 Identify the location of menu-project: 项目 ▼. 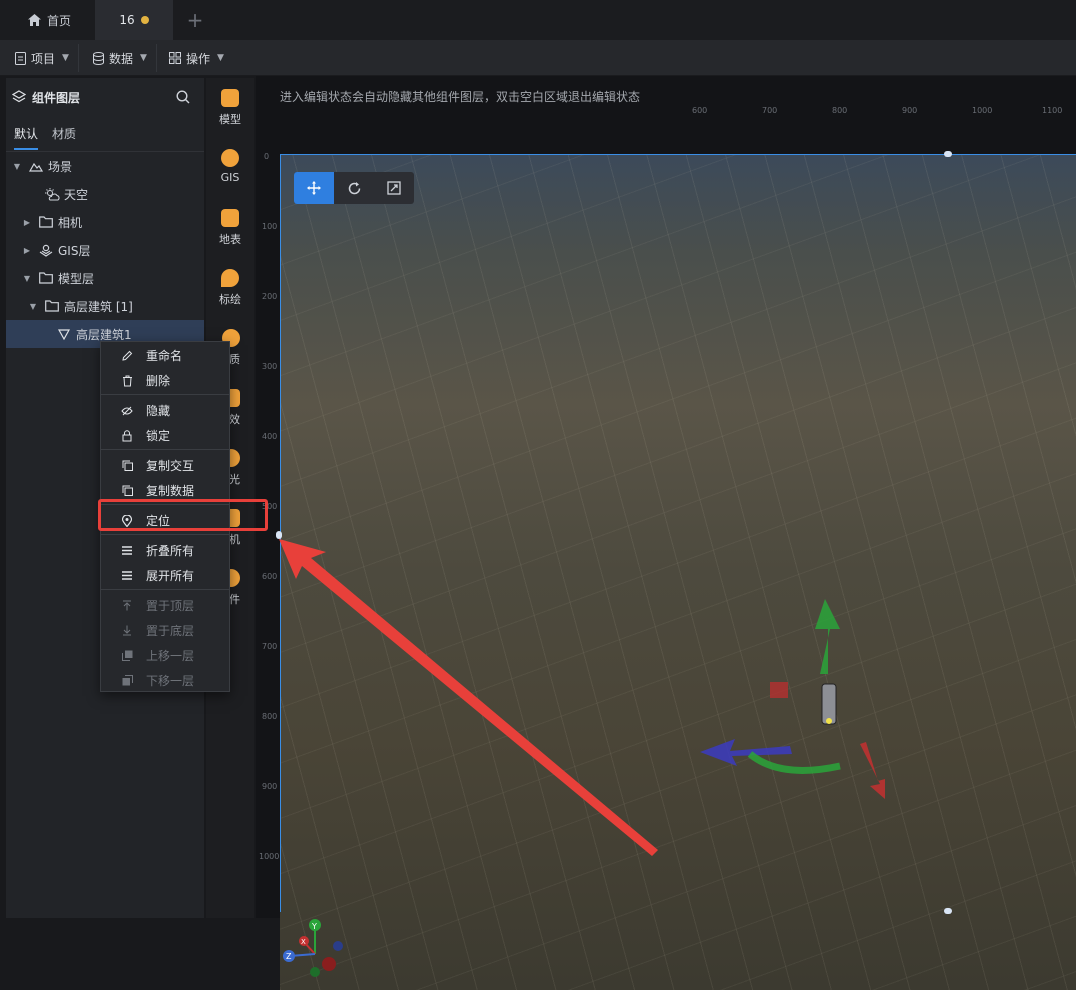
(42, 58).